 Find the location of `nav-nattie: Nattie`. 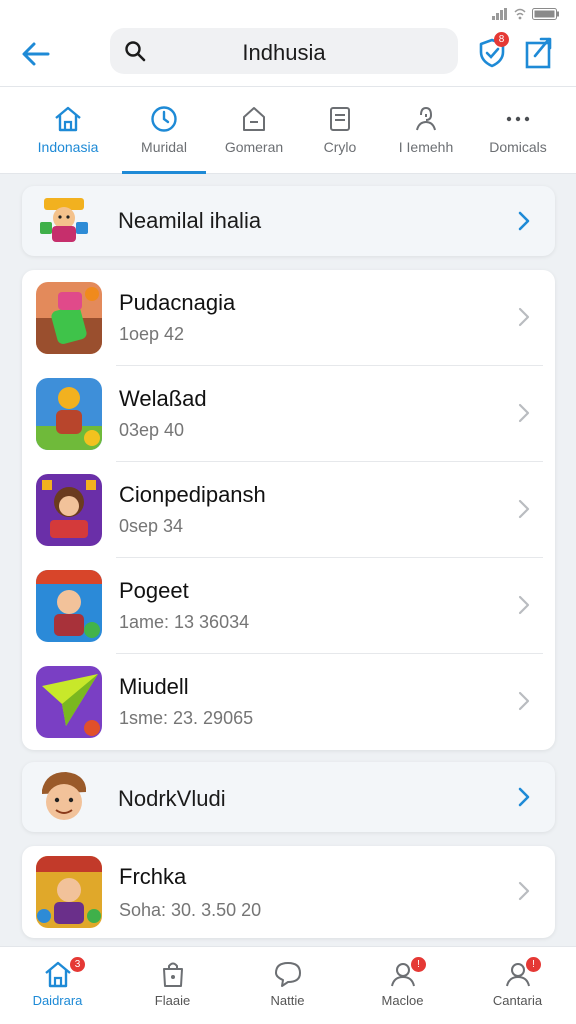

nav-nattie: Nattie is located at coordinates (287, 985).